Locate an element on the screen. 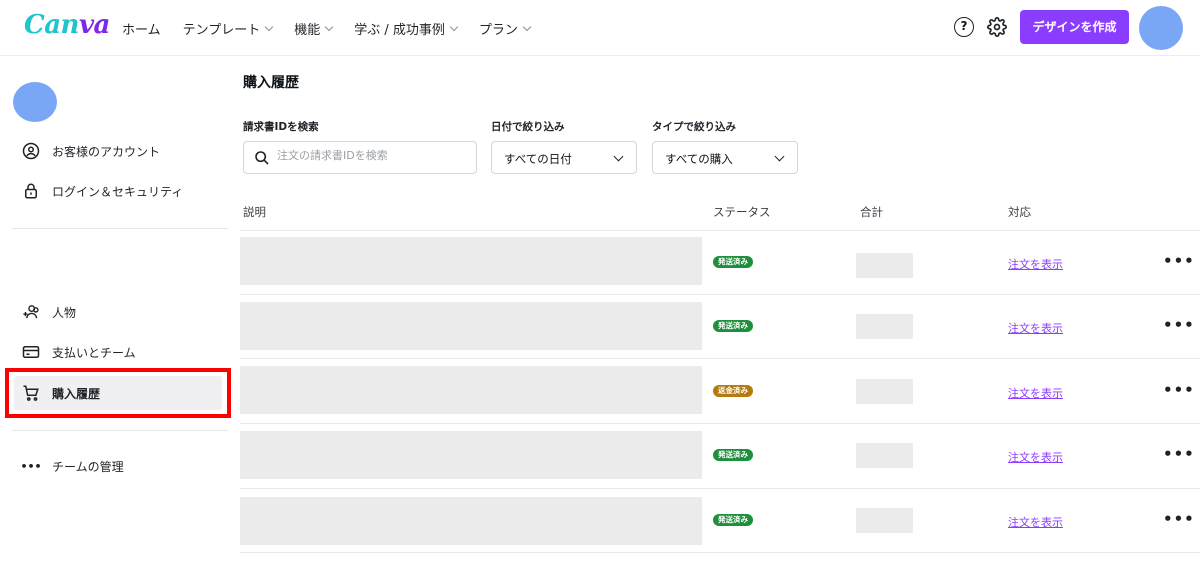 This screenshot has height=569, width=1200. sidebar-item-team-management: ••• チームの管理 is located at coordinates (72, 466).